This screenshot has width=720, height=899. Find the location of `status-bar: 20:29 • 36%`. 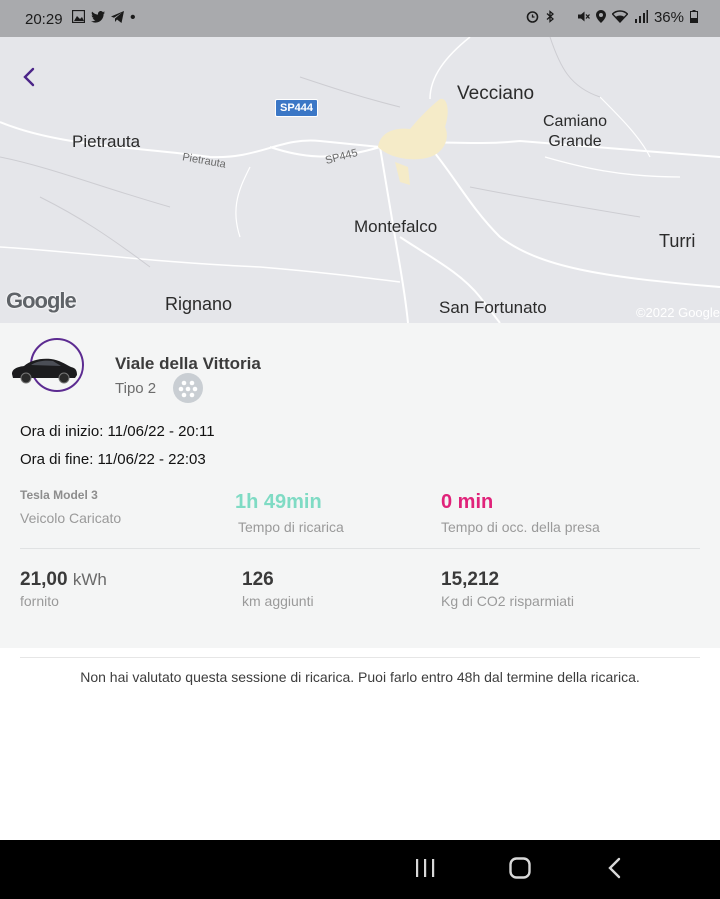

status-bar: 20:29 • 36% is located at coordinates (360, 18).